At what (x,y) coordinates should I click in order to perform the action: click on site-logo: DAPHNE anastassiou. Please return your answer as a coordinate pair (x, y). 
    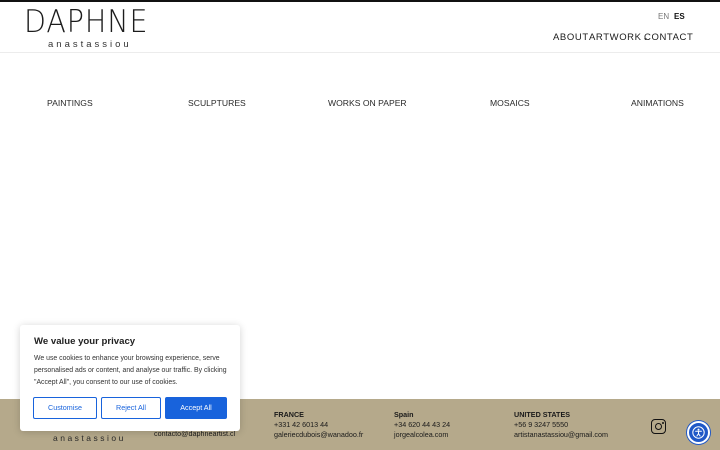
    Looking at the image, I should click on (88, 28).